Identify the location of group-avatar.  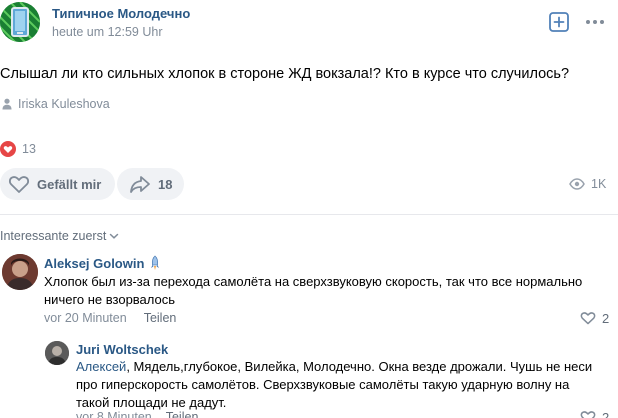
(20, 22).